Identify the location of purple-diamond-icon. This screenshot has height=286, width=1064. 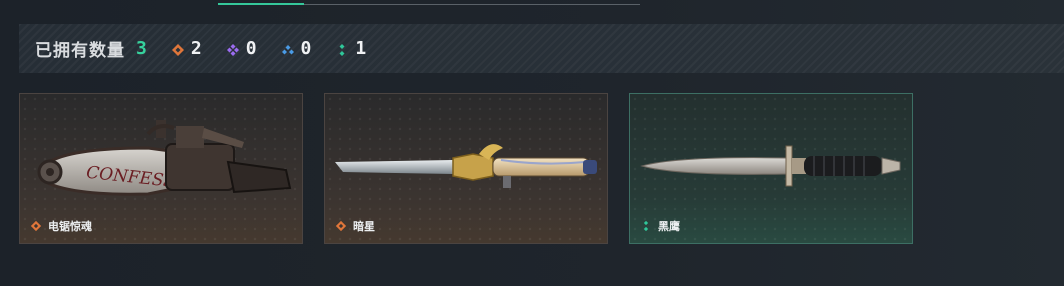
(233, 49).